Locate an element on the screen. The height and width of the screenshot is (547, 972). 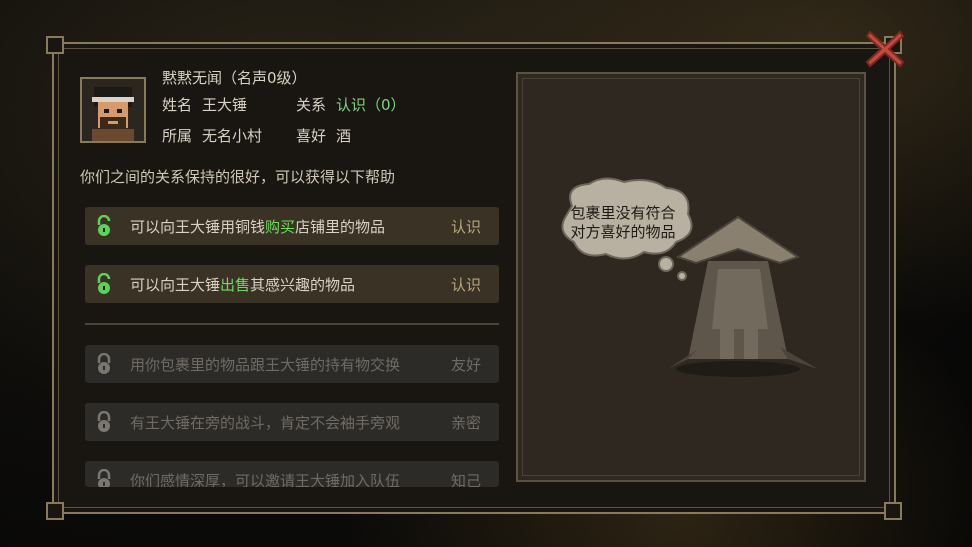
home-label: 所属 is located at coordinates (177, 136).